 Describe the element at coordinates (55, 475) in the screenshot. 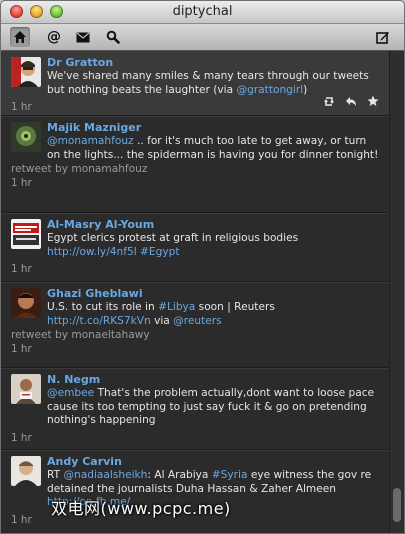

I see `text-segment: RT` at that location.